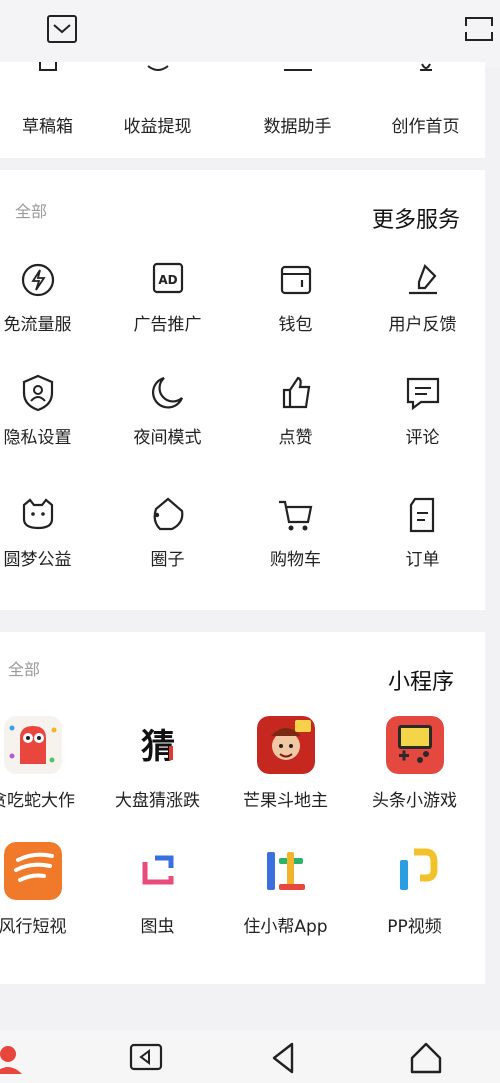 The image size is (500, 1083). What do you see at coordinates (167, 438) in the screenshot?
I see `night-mode-label: 夜间模式` at bounding box center [167, 438].